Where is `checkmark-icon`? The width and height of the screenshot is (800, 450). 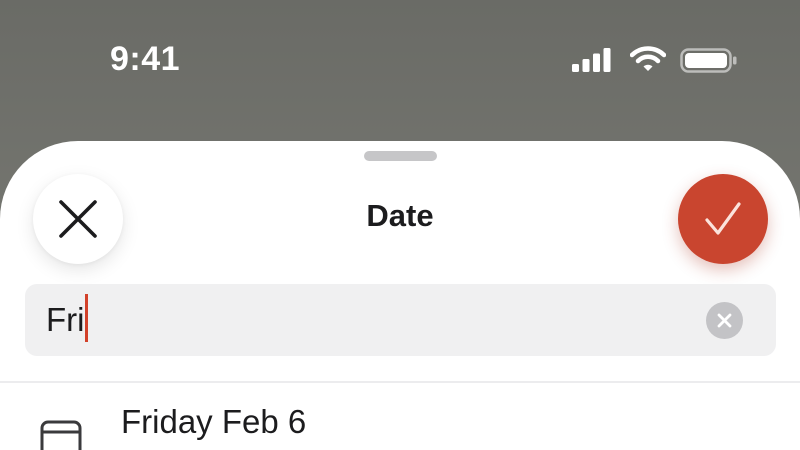 checkmark-icon is located at coordinates (723, 218).